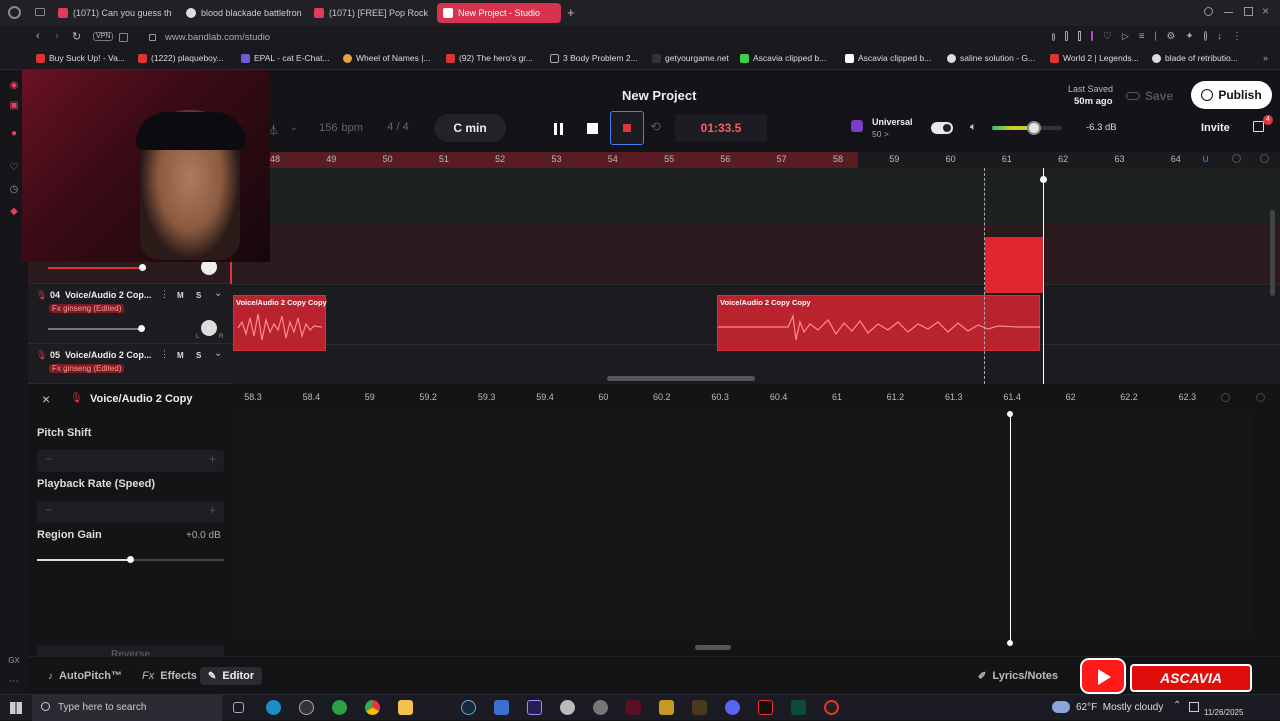 The height and width of the screenshot is (721, 1280). I want to click on bookmarks-overflow-icon: », so click(1265, 58).